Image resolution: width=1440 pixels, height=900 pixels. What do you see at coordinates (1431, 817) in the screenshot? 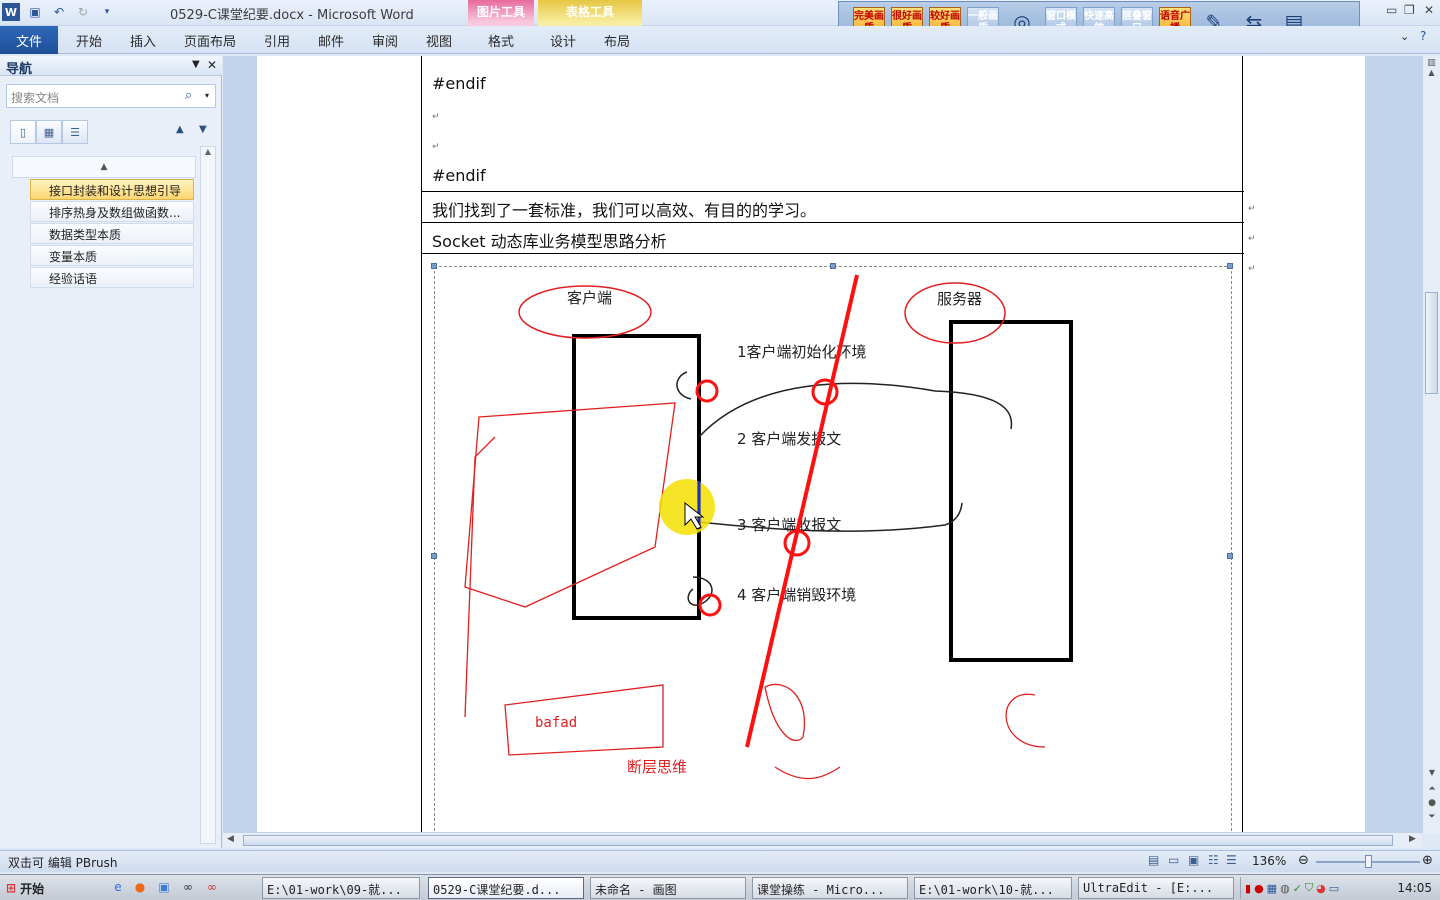
I see `next-page-icon: ⏷` at bounding box center [1431, 817].